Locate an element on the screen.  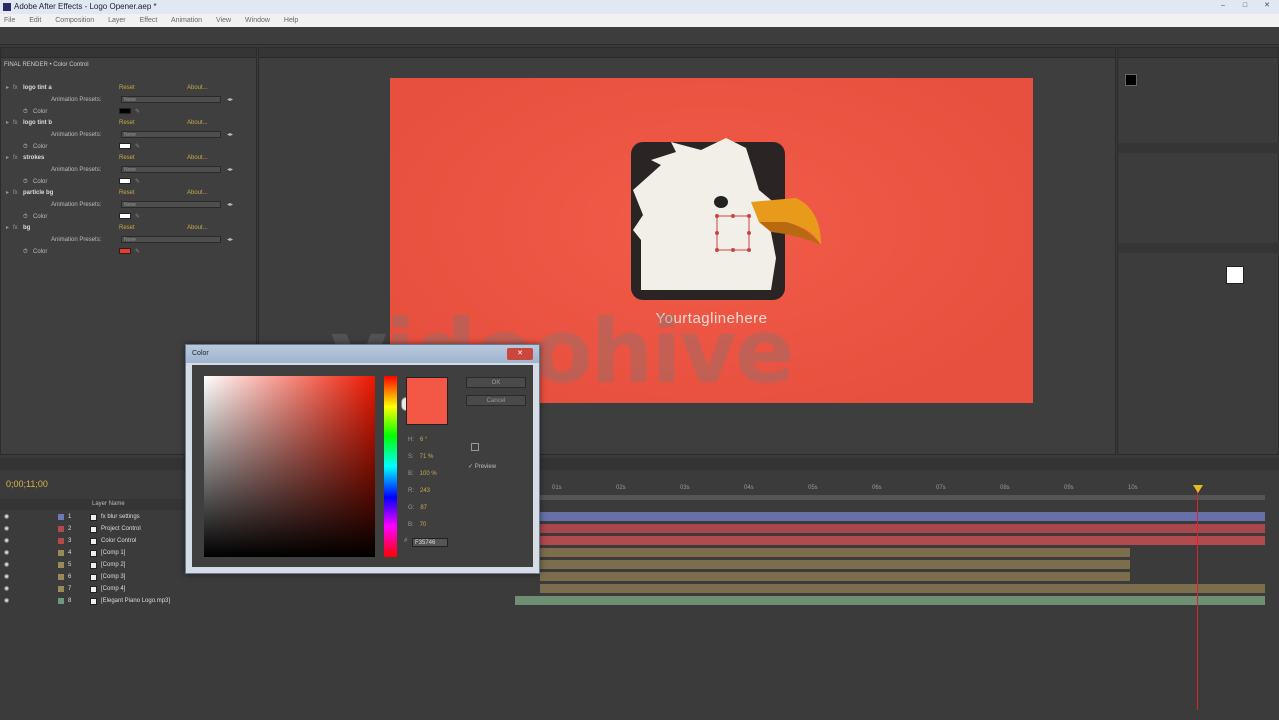
layer-name: [Comp 1] is located at coordinates (113, 553).